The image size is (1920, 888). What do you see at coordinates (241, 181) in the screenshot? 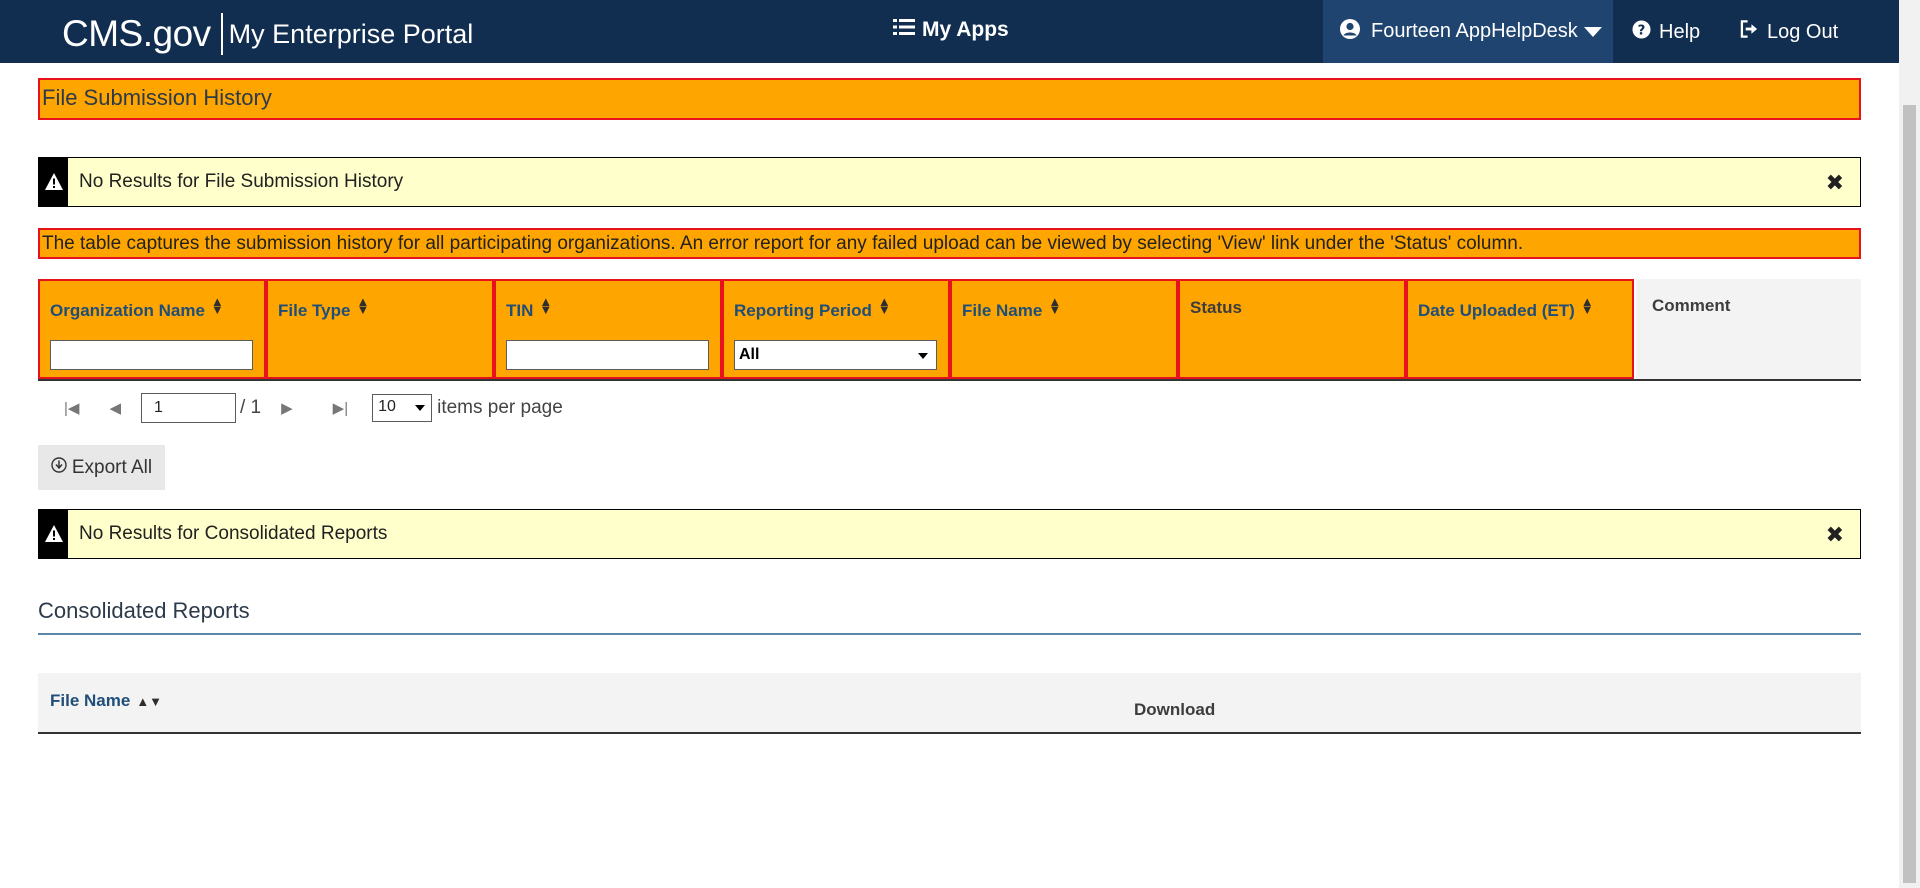
I see `alert-message: No Results for File Submission History` at bounding box center [241, 181].